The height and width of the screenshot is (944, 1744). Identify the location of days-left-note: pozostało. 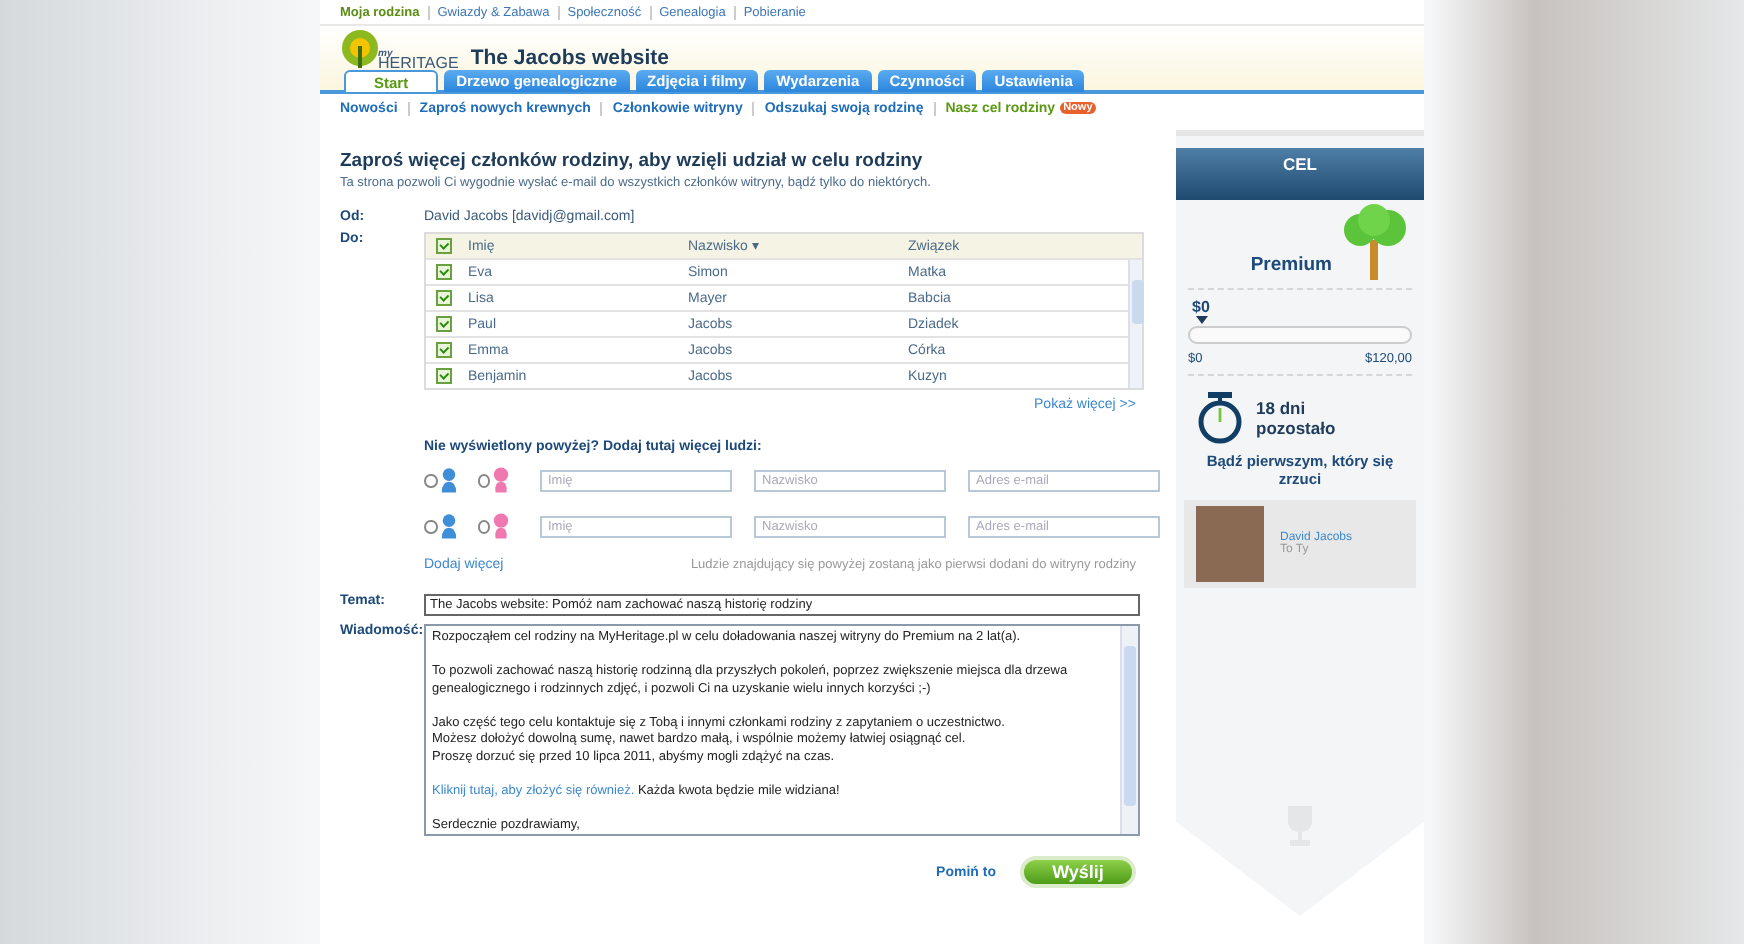
(1296, 428).